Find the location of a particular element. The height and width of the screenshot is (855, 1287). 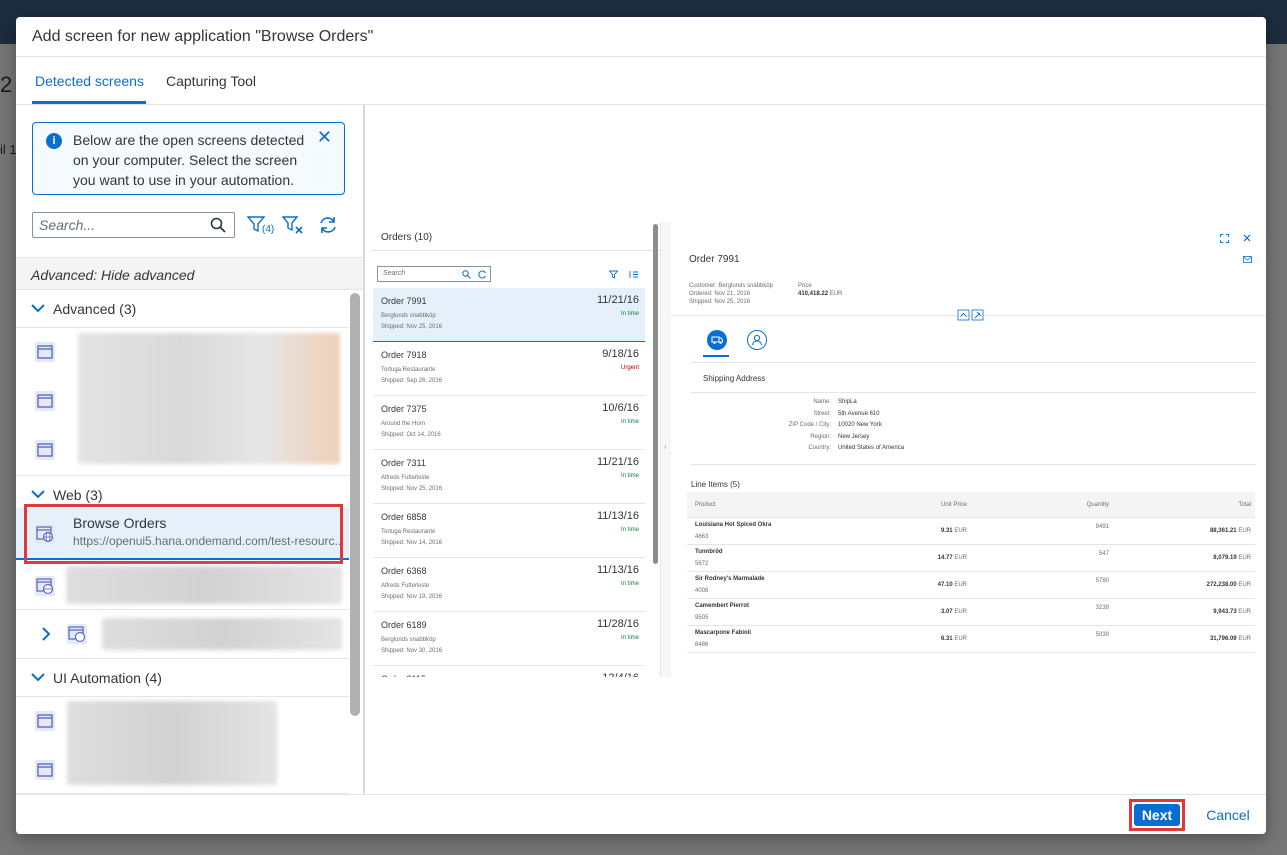

chevron-right-icon is located at coordinates (46, 634).